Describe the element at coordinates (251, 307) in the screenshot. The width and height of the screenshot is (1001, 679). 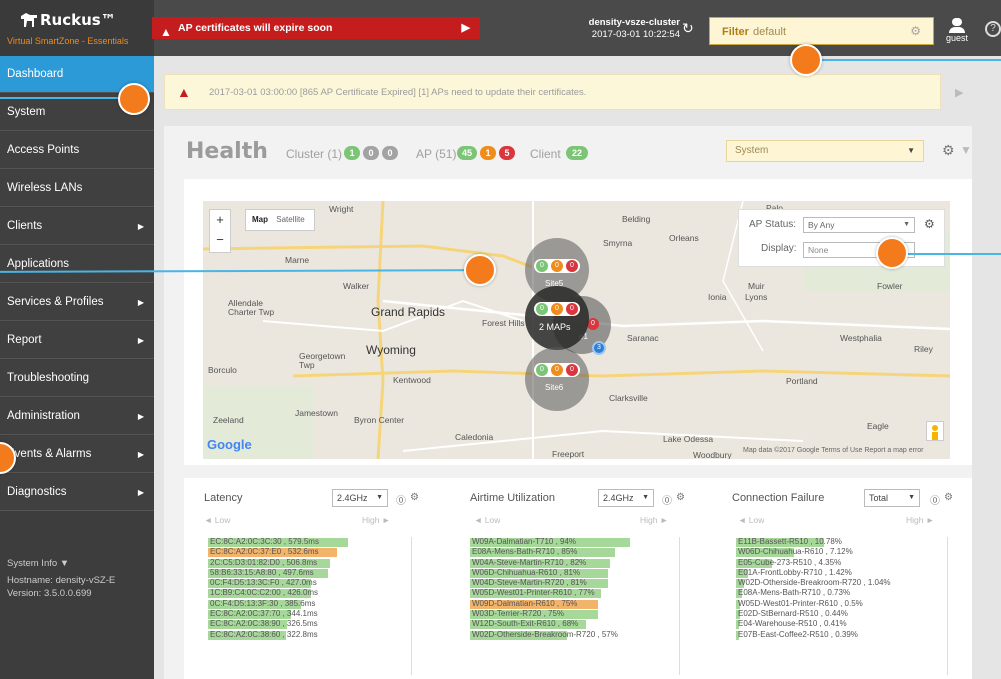
I see `map-city-label: Allendale Charter Twp` at that location.